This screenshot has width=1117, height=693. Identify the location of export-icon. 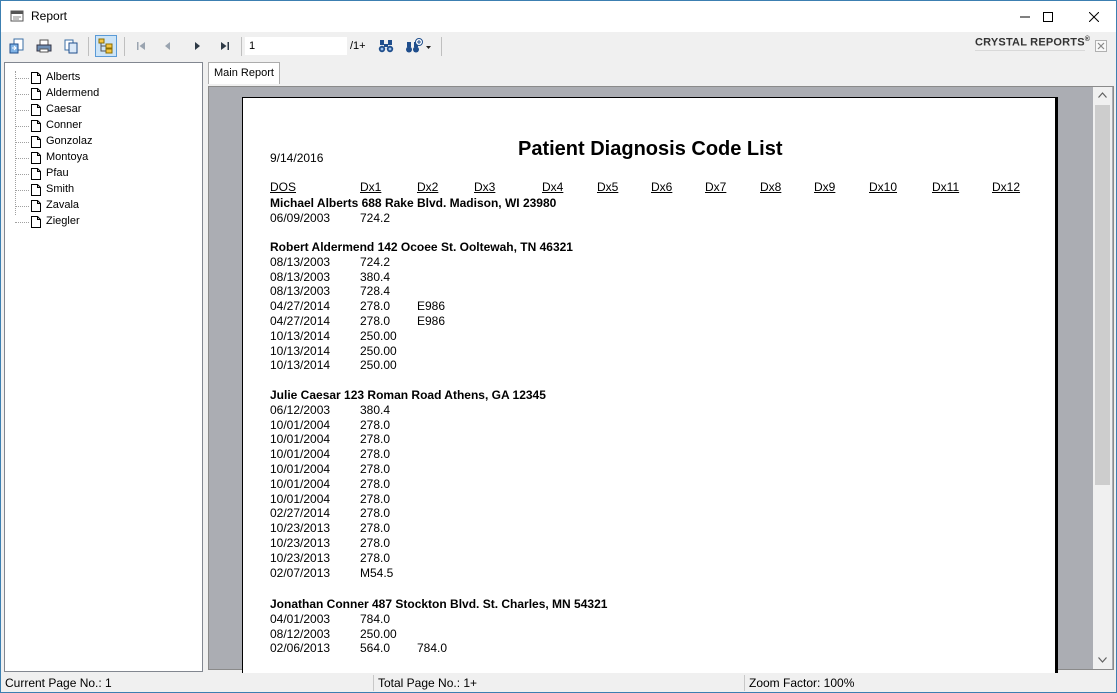
(16, 46).